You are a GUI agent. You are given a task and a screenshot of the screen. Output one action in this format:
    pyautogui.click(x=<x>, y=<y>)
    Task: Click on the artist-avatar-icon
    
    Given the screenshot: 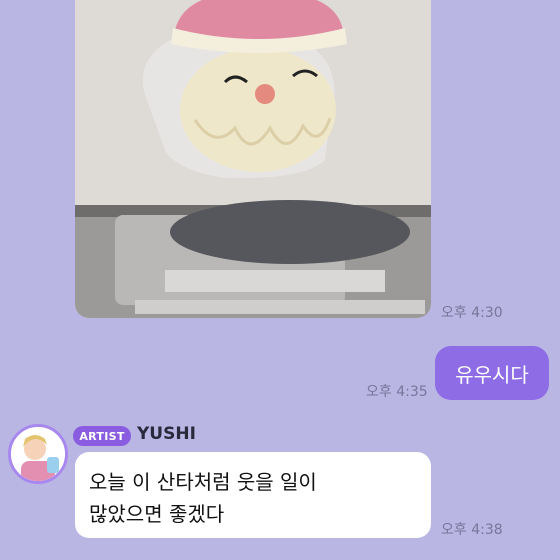 What is the action you would take?
    pyautogui.click(x=38, y=454)
    